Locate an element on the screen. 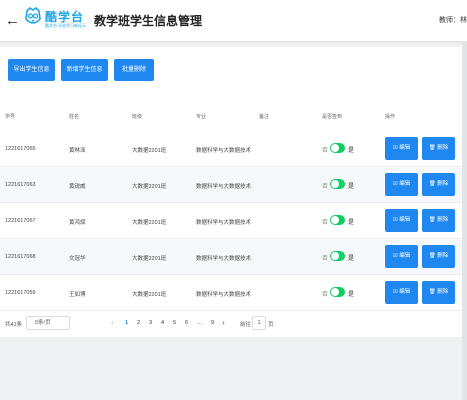 The width and height of the screenshot is (467, 400). top-header: ← 酷学台 酷学台 开启学习新纪元 教学班学生信息管理 教师：林 is located at coordinates (233, 21).